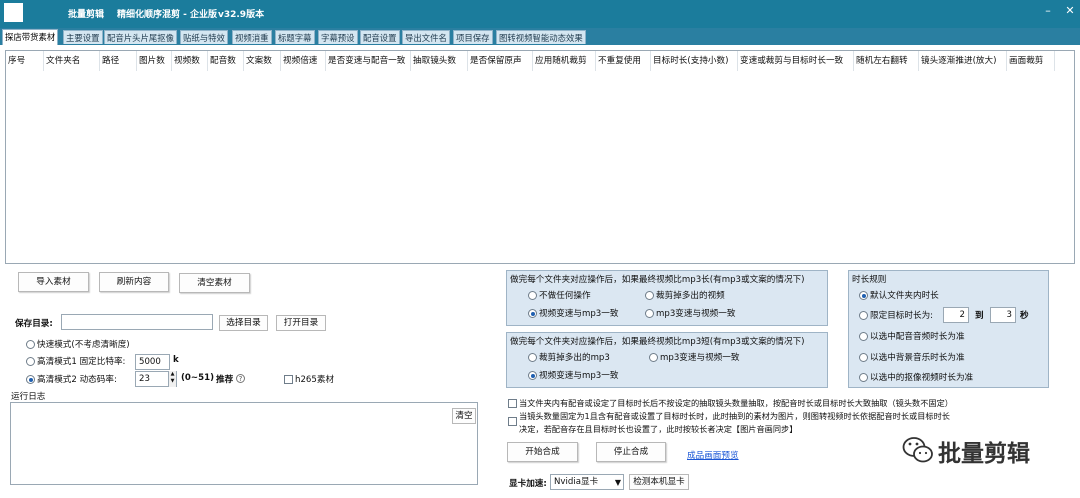  Describe the element at coordinates (30, 37) in the screenshot. I see `tab-store-material: 探店带货素材` at that location.